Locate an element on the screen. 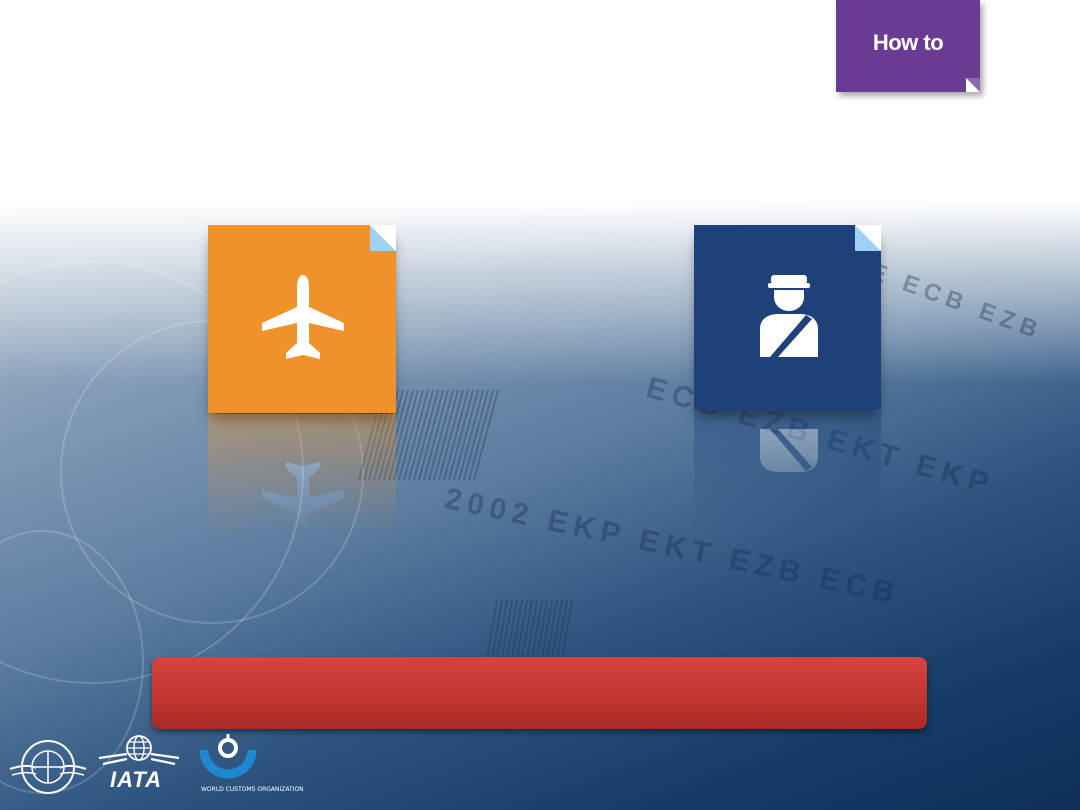  icao-logo-icon is located at coordinates (48, 767).